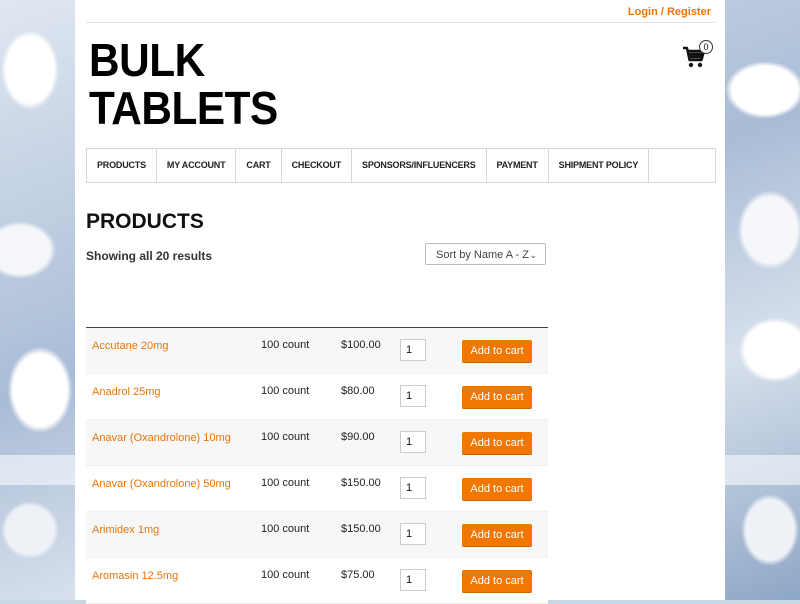 Image resolution: width=800 pixels, height=604 pixels. Describe the element at coordinates (533, 255) in the screenshot. I see `chevron-down-icon: ⌄` at that location.